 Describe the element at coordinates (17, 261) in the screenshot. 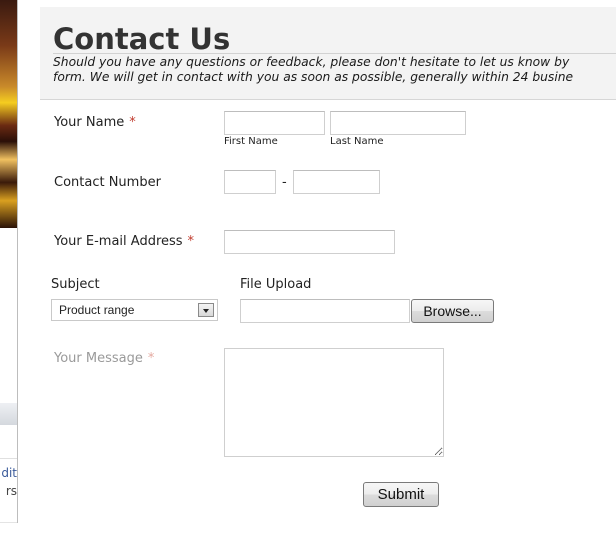

I see `sidebar-border` at that location.